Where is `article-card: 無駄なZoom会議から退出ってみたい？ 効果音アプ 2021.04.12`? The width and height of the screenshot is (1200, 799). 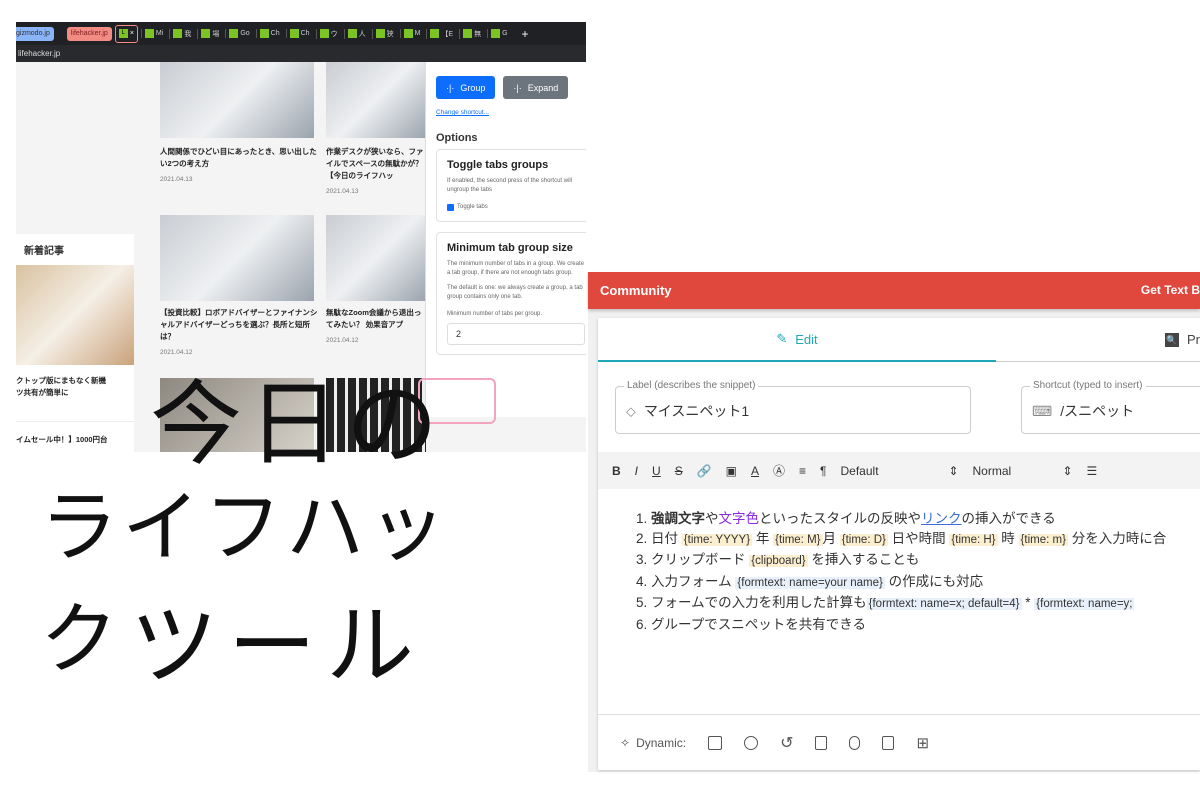 article-card: 無駄なZoom会議から退出ってみたい？ 効果音アプ 2021.04.12 is located at coordinates (376, 325).